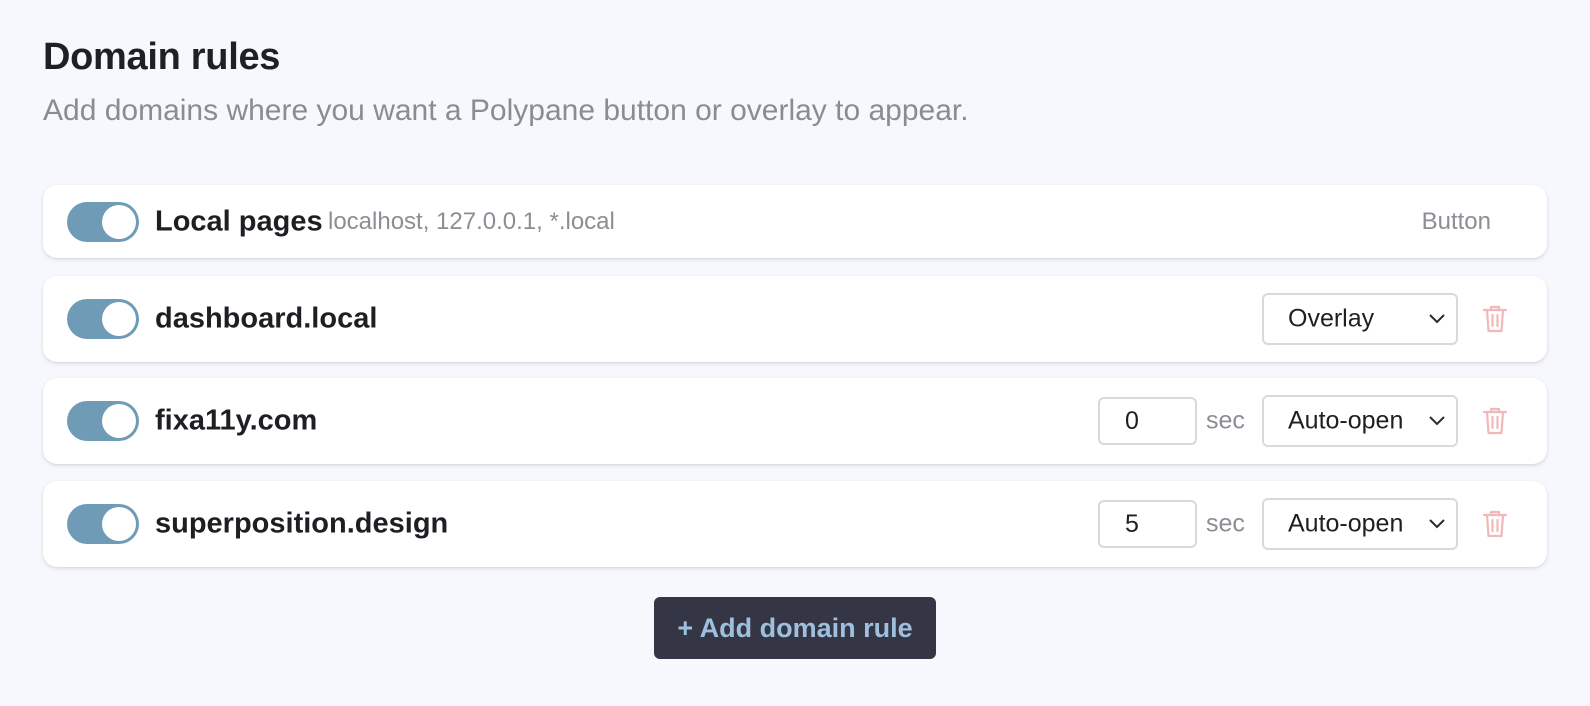 The height and width of the screenshot is (706, 1590). I want to click on rule-name: Local pages, so click(239, 221).